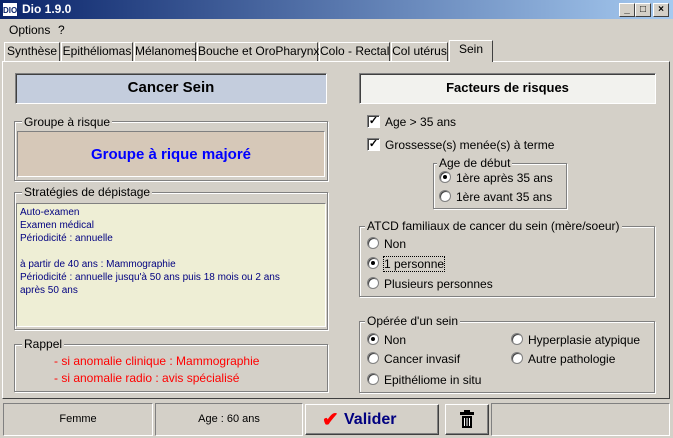  I want to click on close-button: ×, so click(661, 10).